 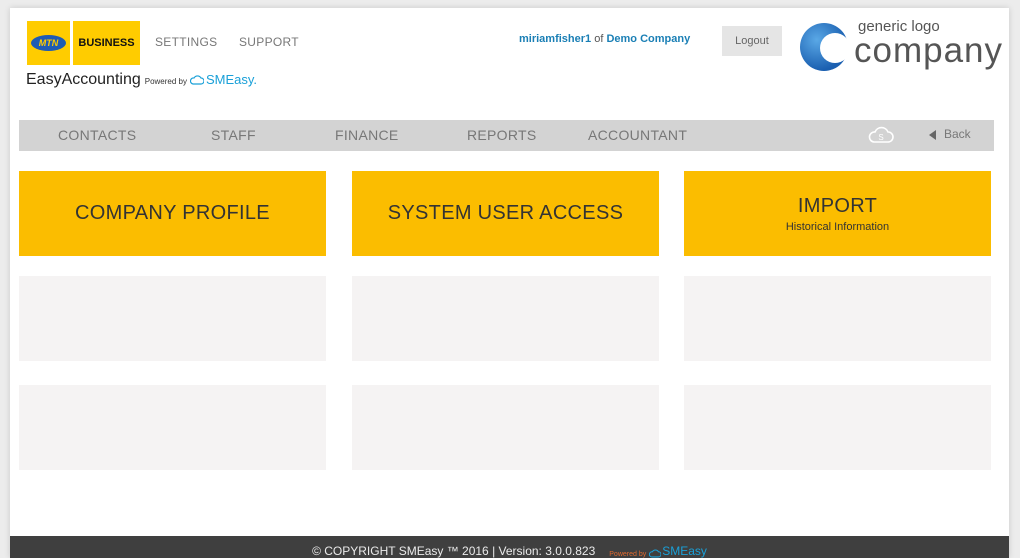 I want to click on tile-title: COMPANY PROFILE, so click(x=172, y=213).